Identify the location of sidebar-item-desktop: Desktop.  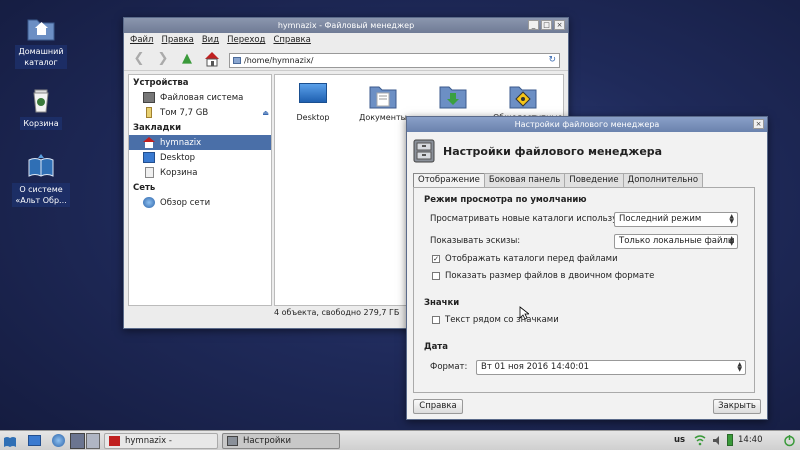
(200, 157).